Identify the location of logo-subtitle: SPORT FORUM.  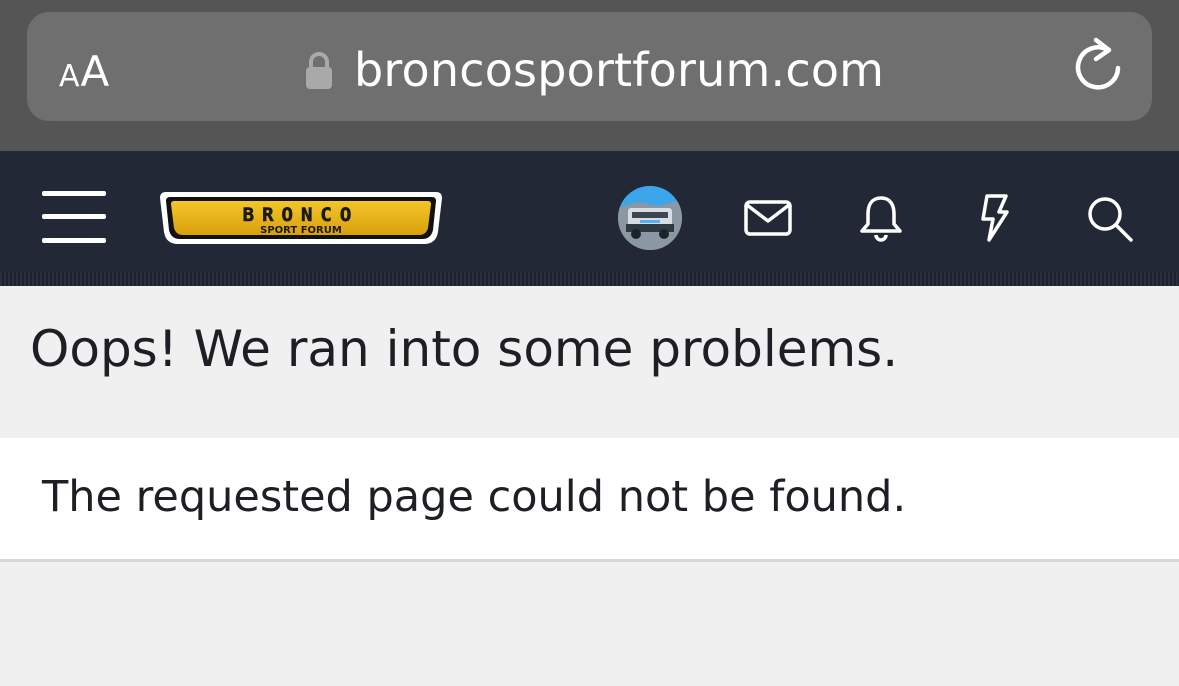
(301, 230).